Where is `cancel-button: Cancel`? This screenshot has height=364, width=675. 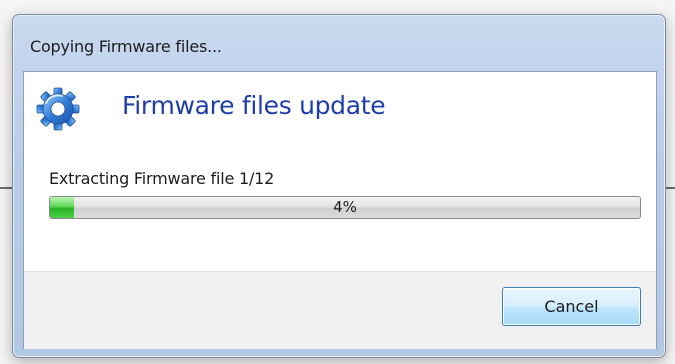 cancel-button: Cancel is located at coordinates (571, 306).